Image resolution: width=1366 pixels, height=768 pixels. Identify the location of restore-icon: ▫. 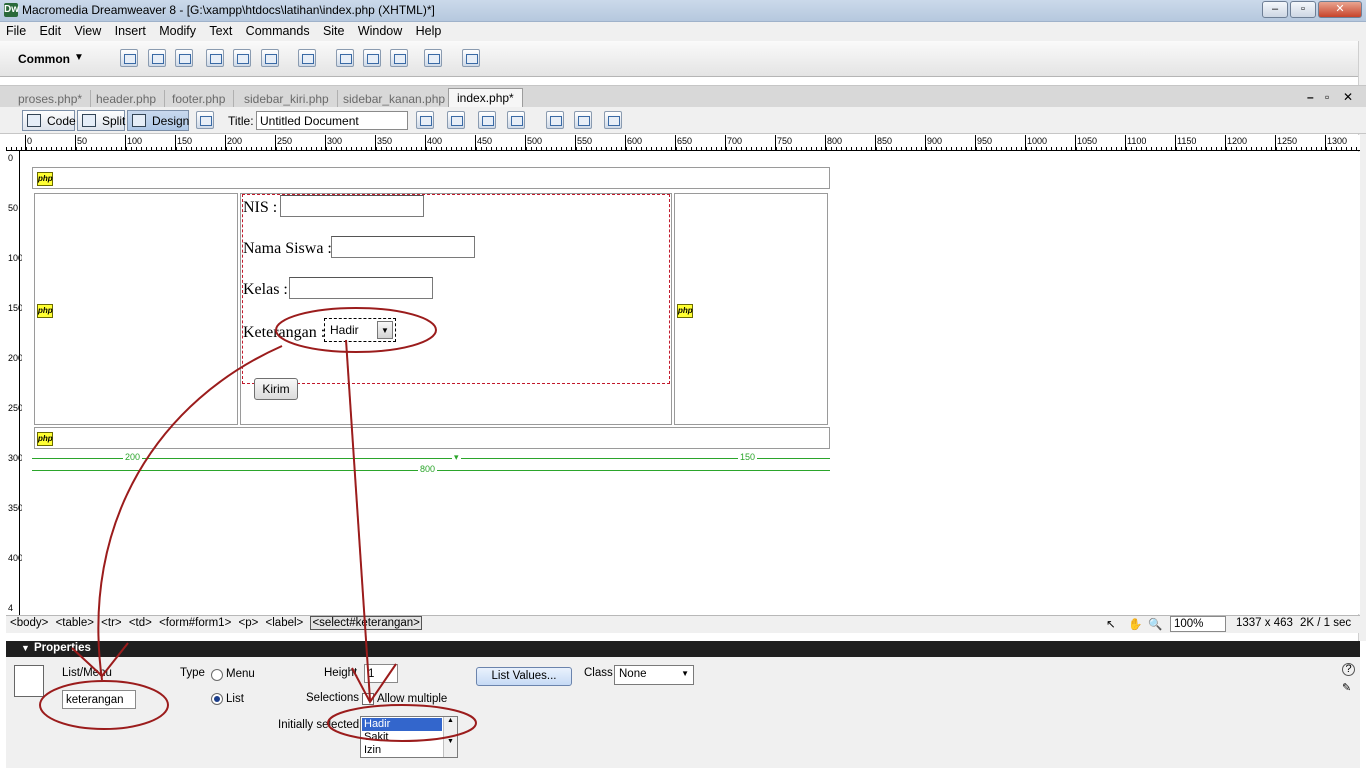
(1303, 9).